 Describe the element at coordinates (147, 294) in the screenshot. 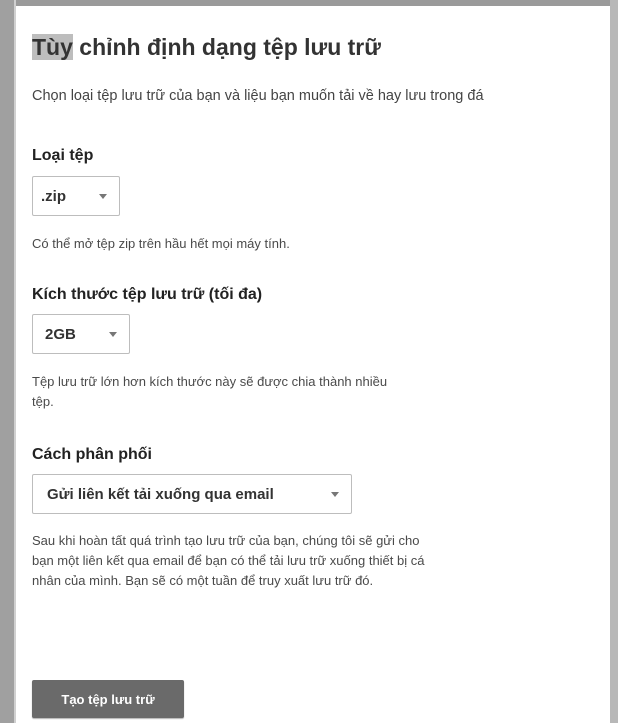

I see `archive-size-label: Kích thước tệp lưu trữ (tối đa)` at that location.